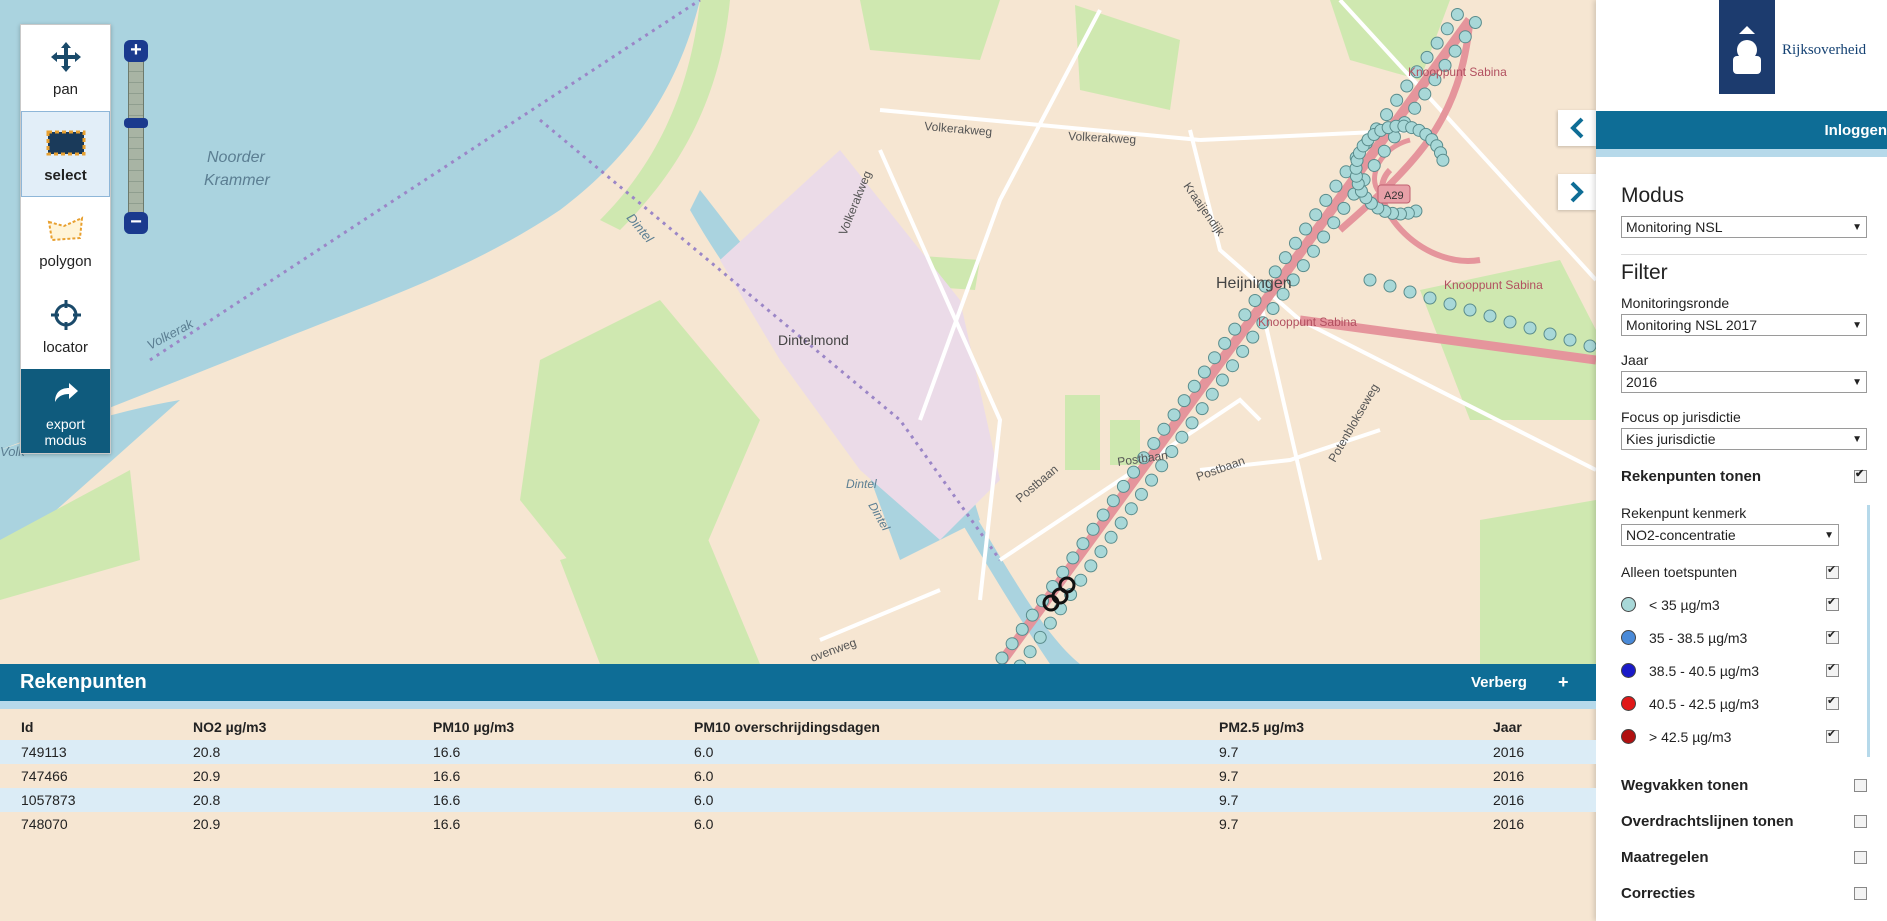 Image resolution: width=1887 pixels, height=921 pixels. I want to click on hide-table-button: Verberg, so click(1499, 682).